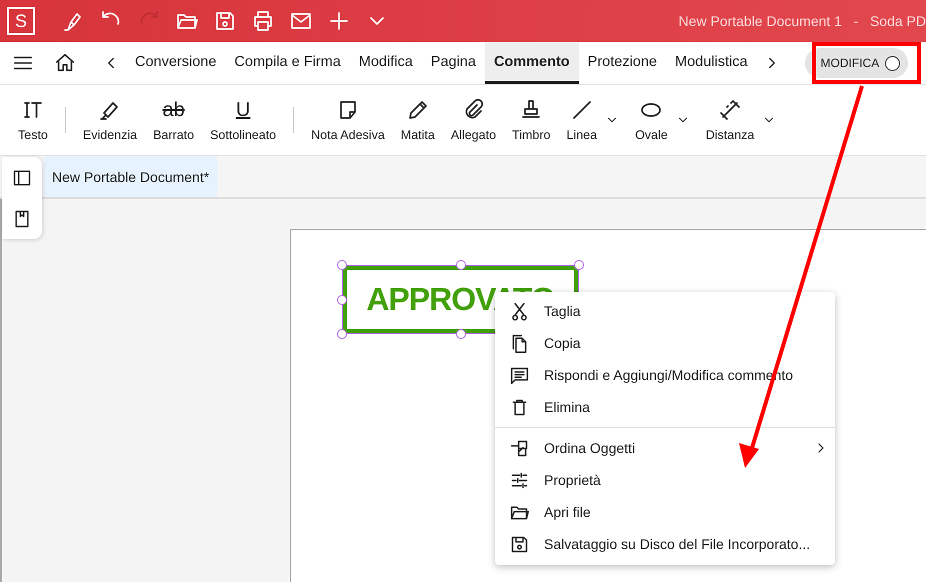 This screenshot has width=926, height=582. I want to click on print-icon, so click(263, 21).